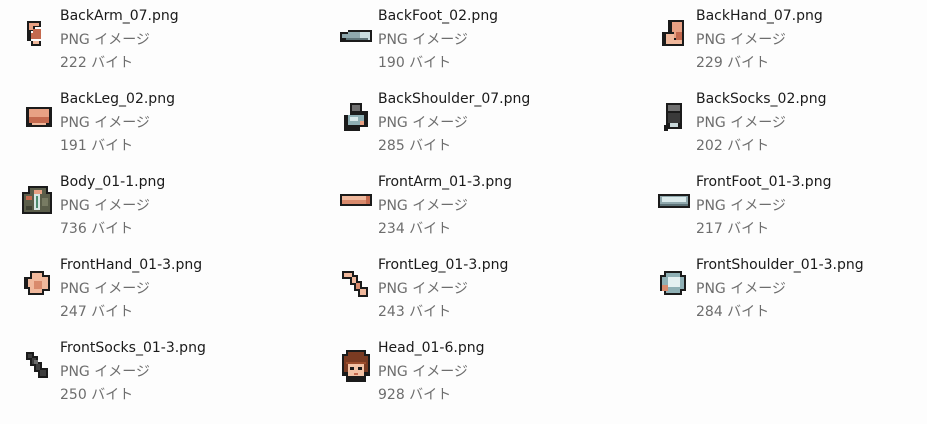 Image resolution: width=927 pixels, height=424 pixels. I want to click on file-tile: FrontLeg_01-3.png PNG イメージ 243 バイト, so click(468, 287).